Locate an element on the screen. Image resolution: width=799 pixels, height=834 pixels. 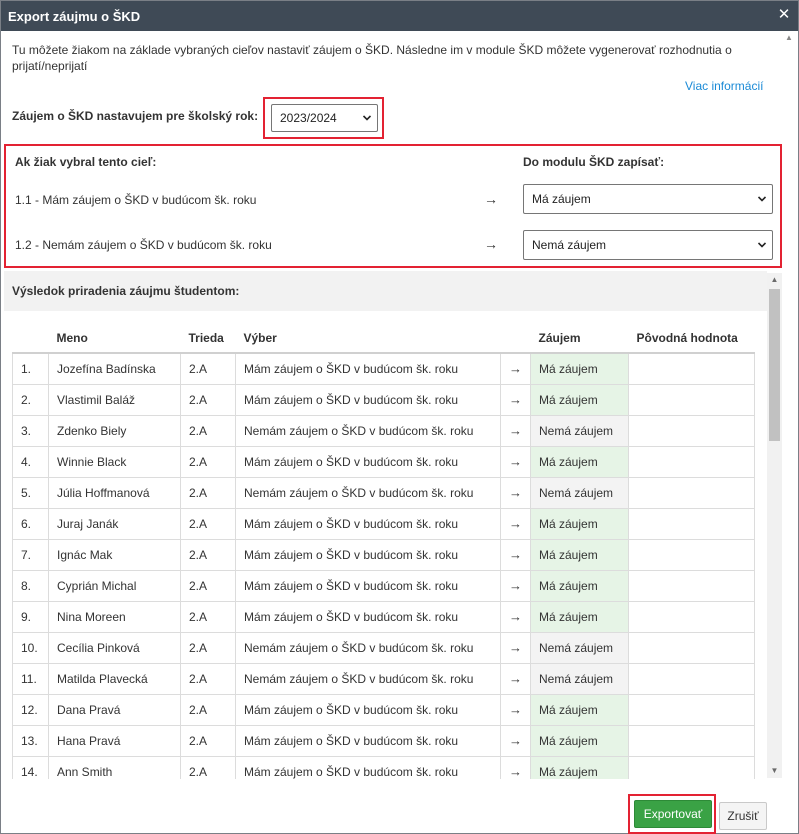
export-button-highlight: Exportovať is located at coordinates (672, 814).